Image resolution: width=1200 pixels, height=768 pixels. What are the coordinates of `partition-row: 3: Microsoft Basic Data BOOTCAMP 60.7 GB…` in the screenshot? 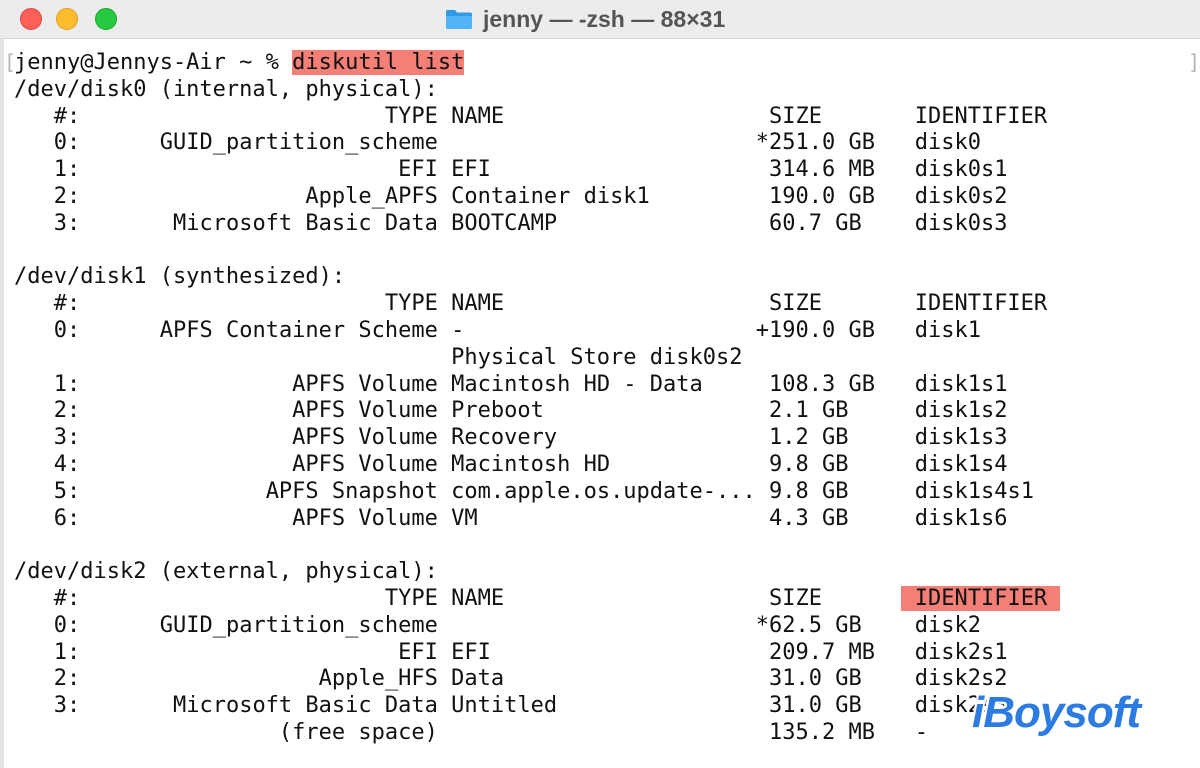 It's located at (511, 223).